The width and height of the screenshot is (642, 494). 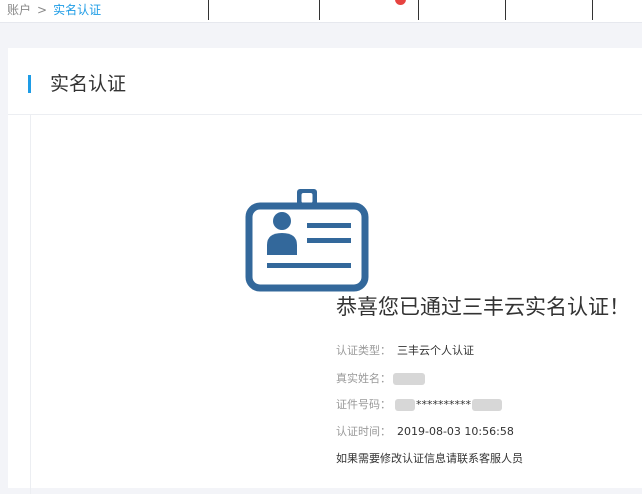 What do you see at coordinates (363, 431) in the screenshot?
I see `certification-time-label: 认证时间：` at bounding box center [363, 431].